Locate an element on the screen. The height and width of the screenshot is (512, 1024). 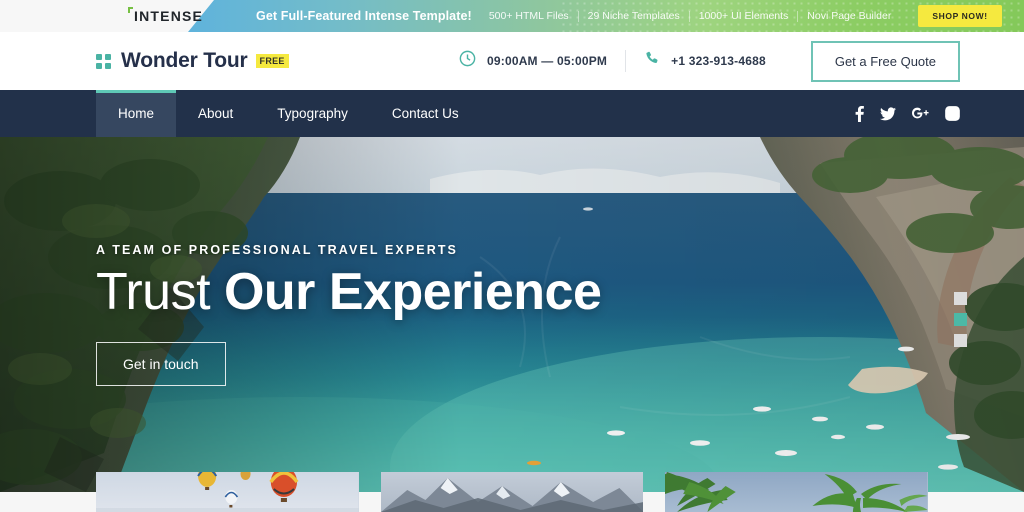
social-links is located at coordinates (907, 113).